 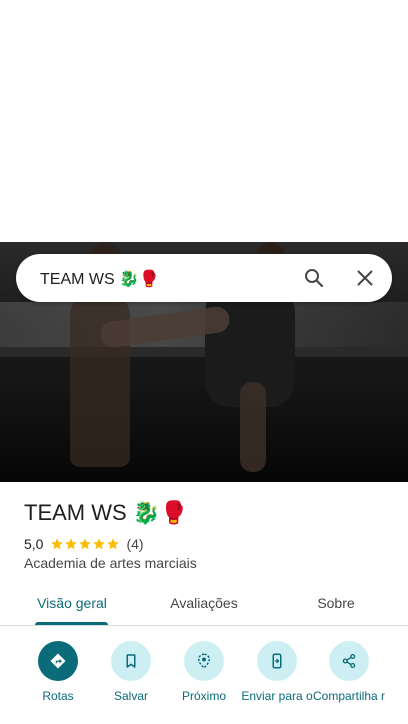 I want to click on share-icon, so click(x=349, y=661).